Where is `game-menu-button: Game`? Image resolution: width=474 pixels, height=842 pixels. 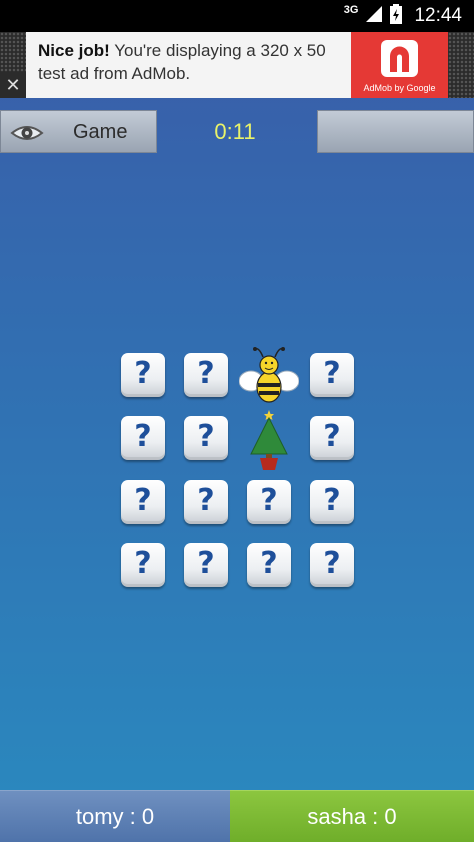
game-menu-button: Game is located at coordinates (78, 131).